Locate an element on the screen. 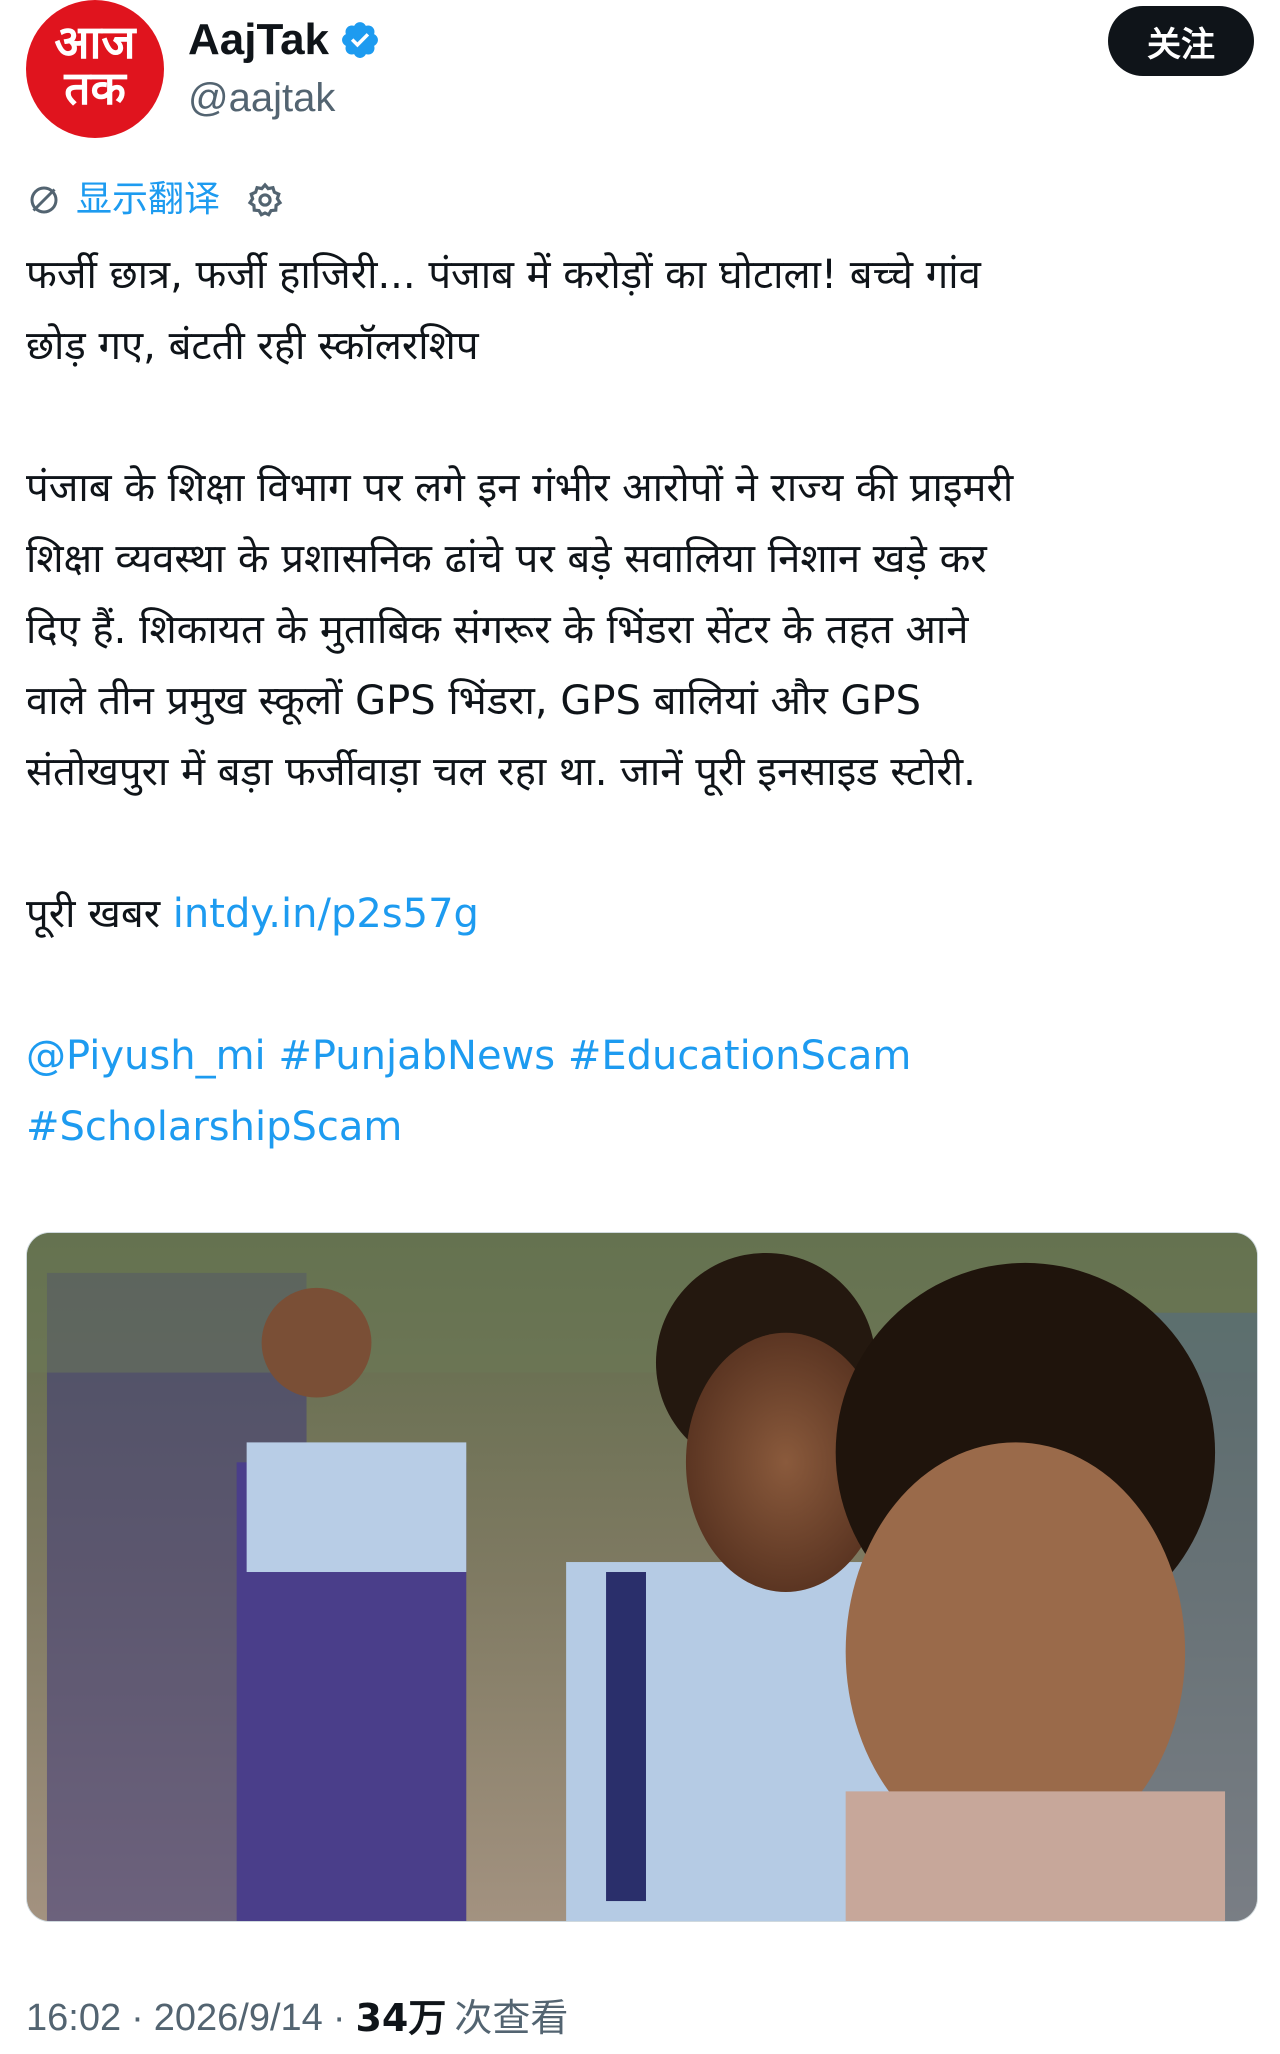  author-avatar: आज तक is located at coordinates (95, 69).